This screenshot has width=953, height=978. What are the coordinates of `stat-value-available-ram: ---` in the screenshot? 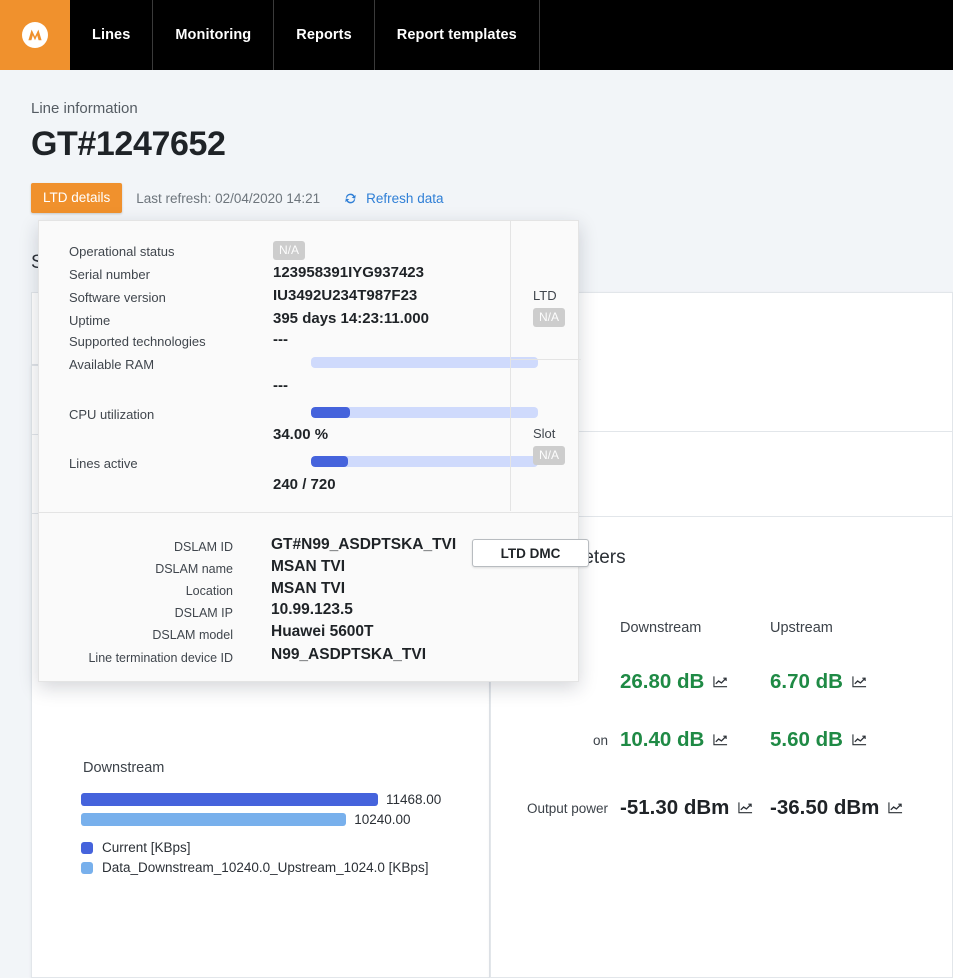 It's located at (280, 385).